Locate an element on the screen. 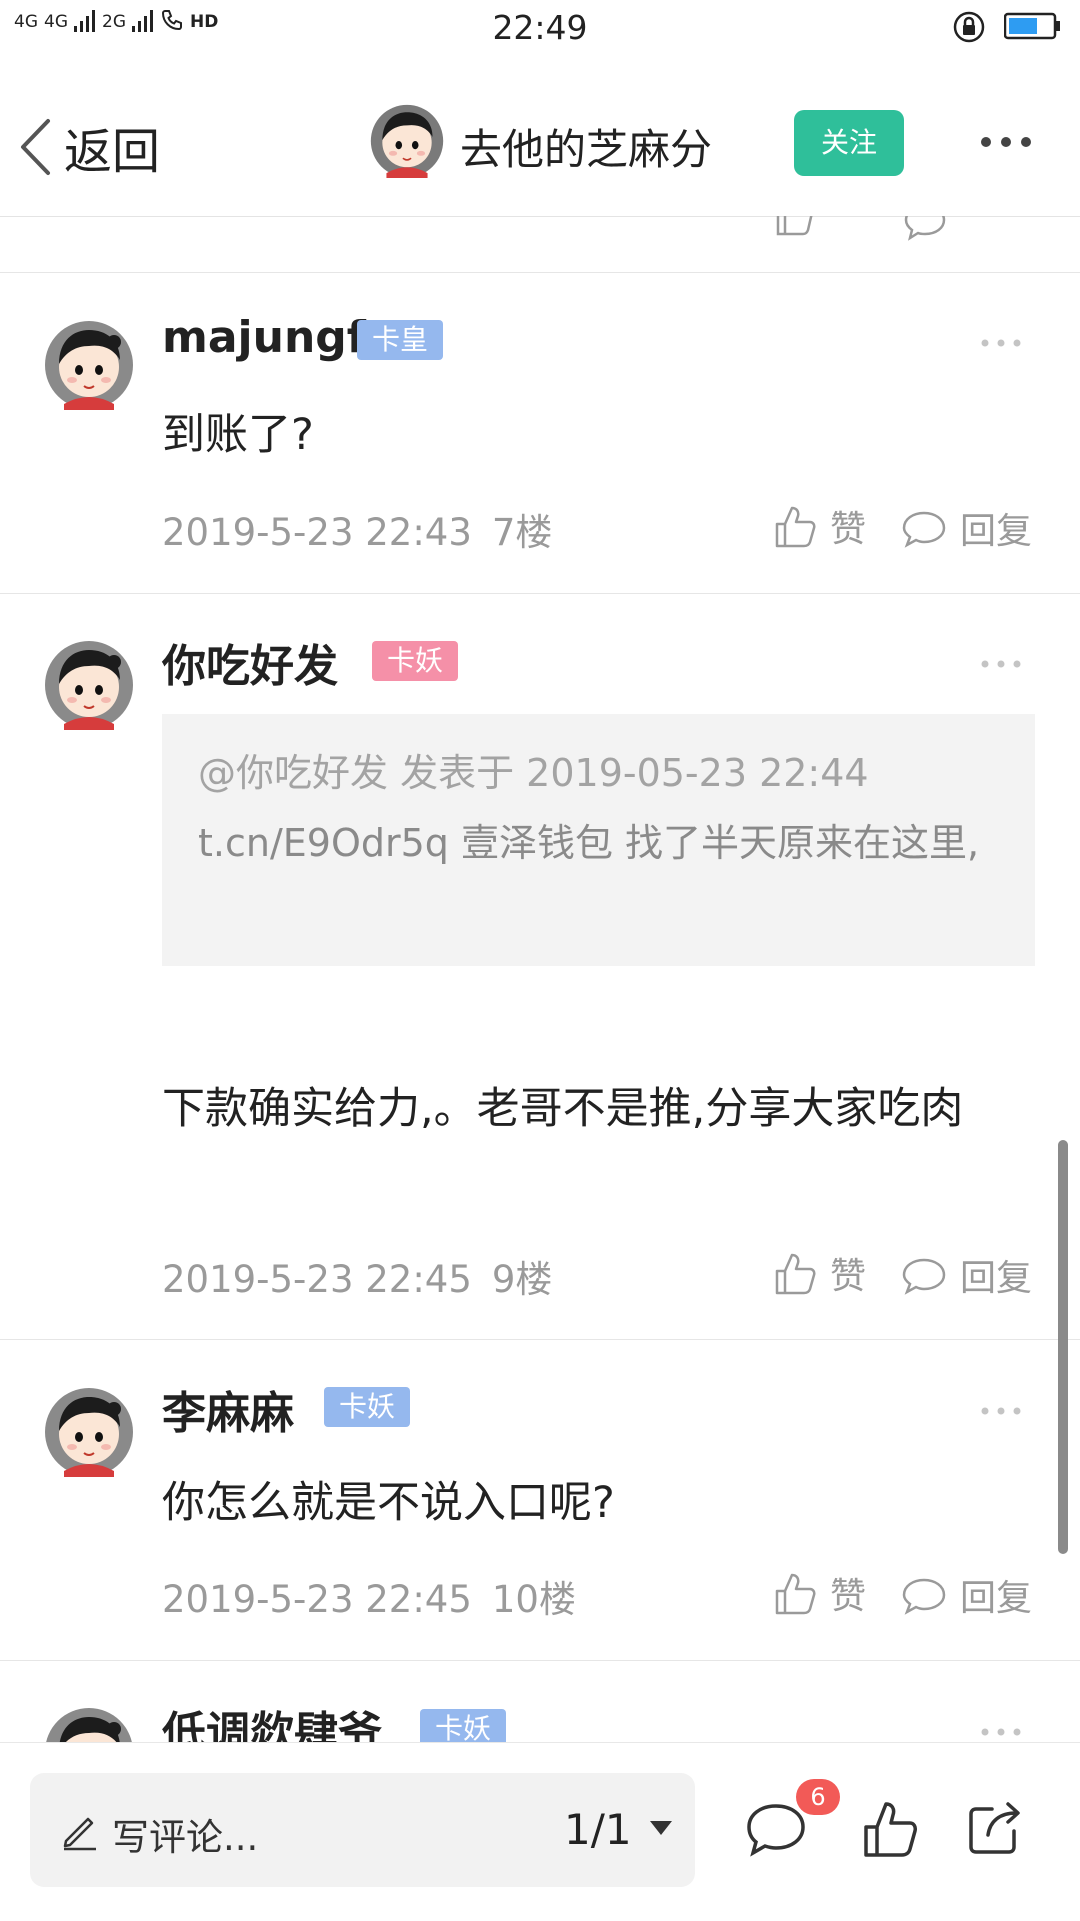 The image size is (1080, 1921). comment-input: 写评论... 1/1 is located at coordinates (362, 1830).